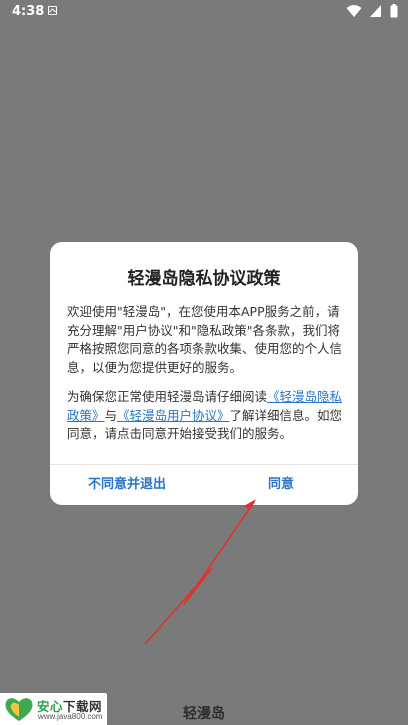  Describe the element at coordinates (70, 716) in the screenshot. I see `watermark-url: www.java800.com` at that location.